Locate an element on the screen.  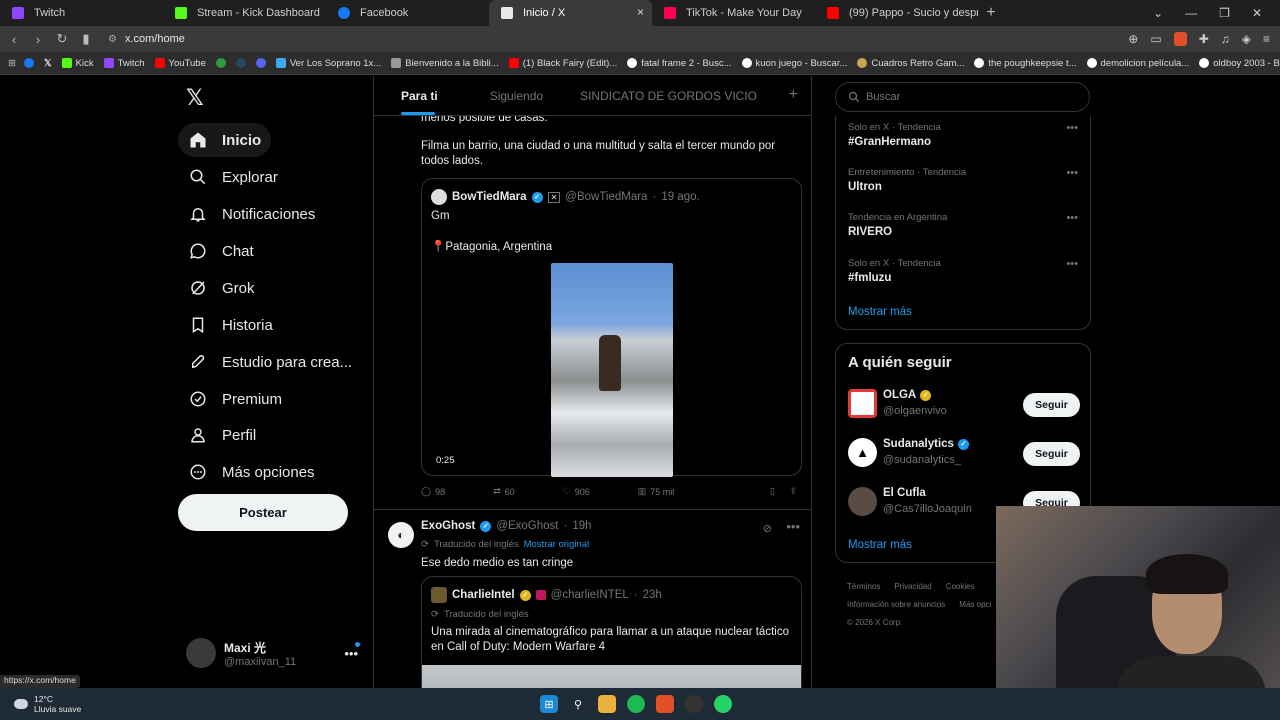
author-name: ExoGhost is located at coordinates (448, 526).